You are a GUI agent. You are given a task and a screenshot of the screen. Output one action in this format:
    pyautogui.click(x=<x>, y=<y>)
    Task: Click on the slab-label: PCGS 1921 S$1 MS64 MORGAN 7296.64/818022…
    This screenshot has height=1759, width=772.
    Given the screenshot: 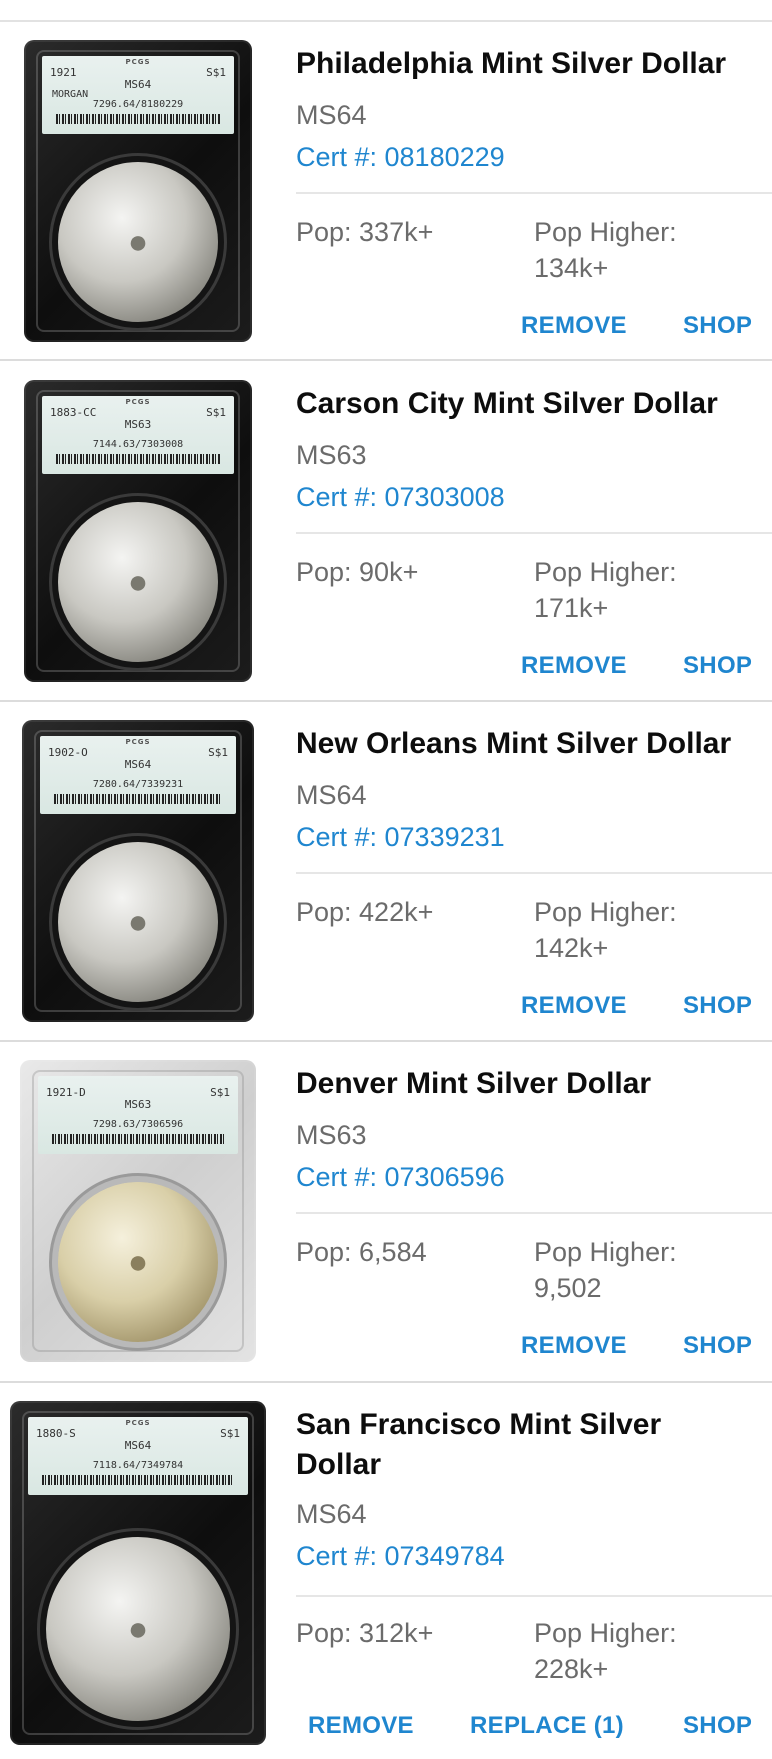 What is the action you would take?
    pyautogui.click(x=138, y=95)
    